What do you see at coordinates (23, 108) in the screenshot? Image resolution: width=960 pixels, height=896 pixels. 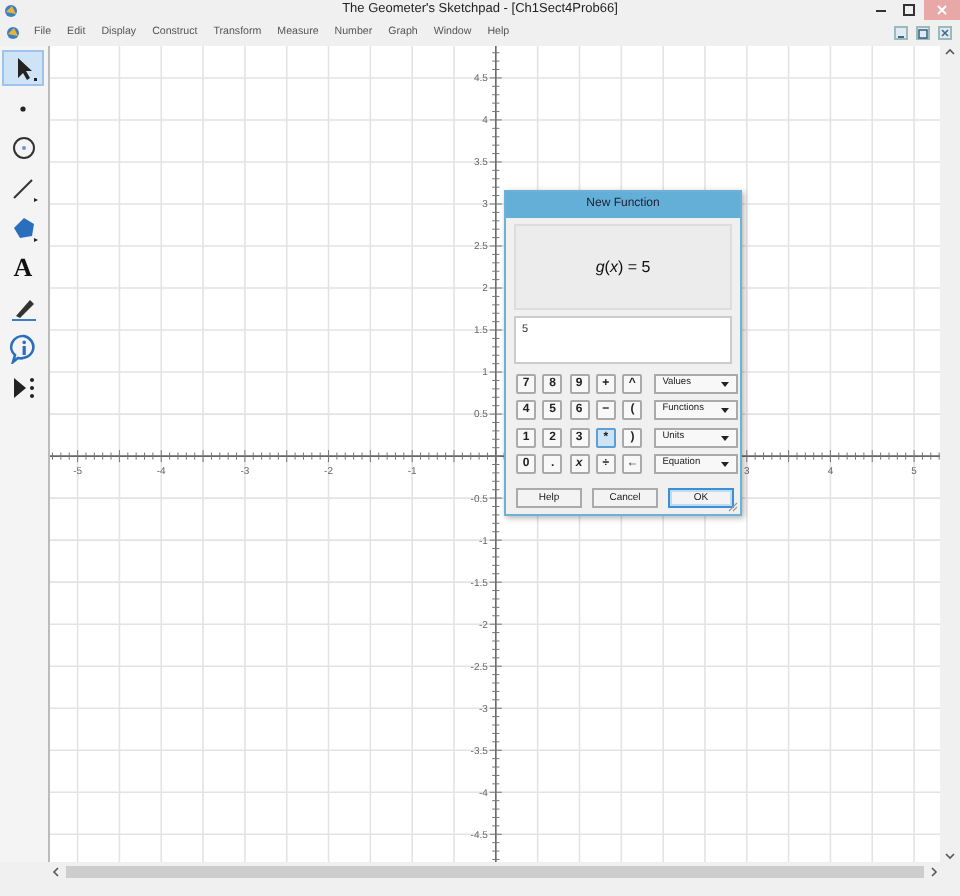 I see `point-icon` at bounding box center [23, 108].